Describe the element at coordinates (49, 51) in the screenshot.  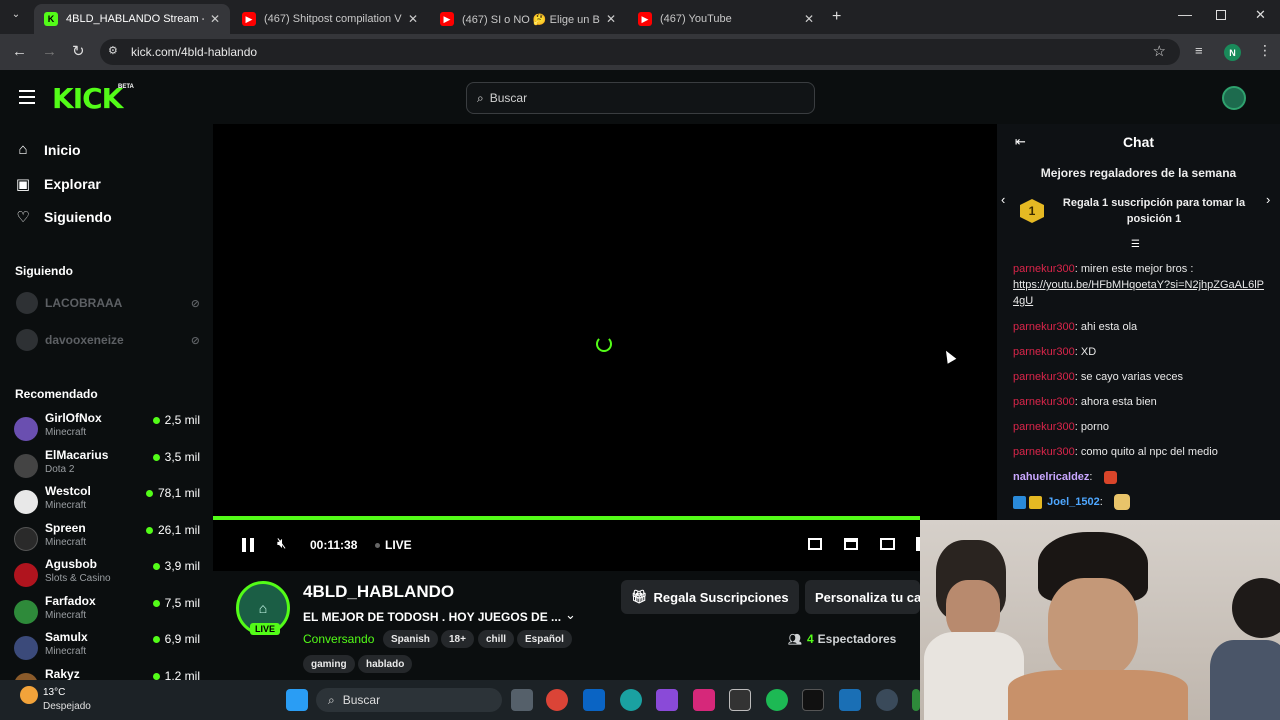
I see `forward-arrow-icon: →` at that location.